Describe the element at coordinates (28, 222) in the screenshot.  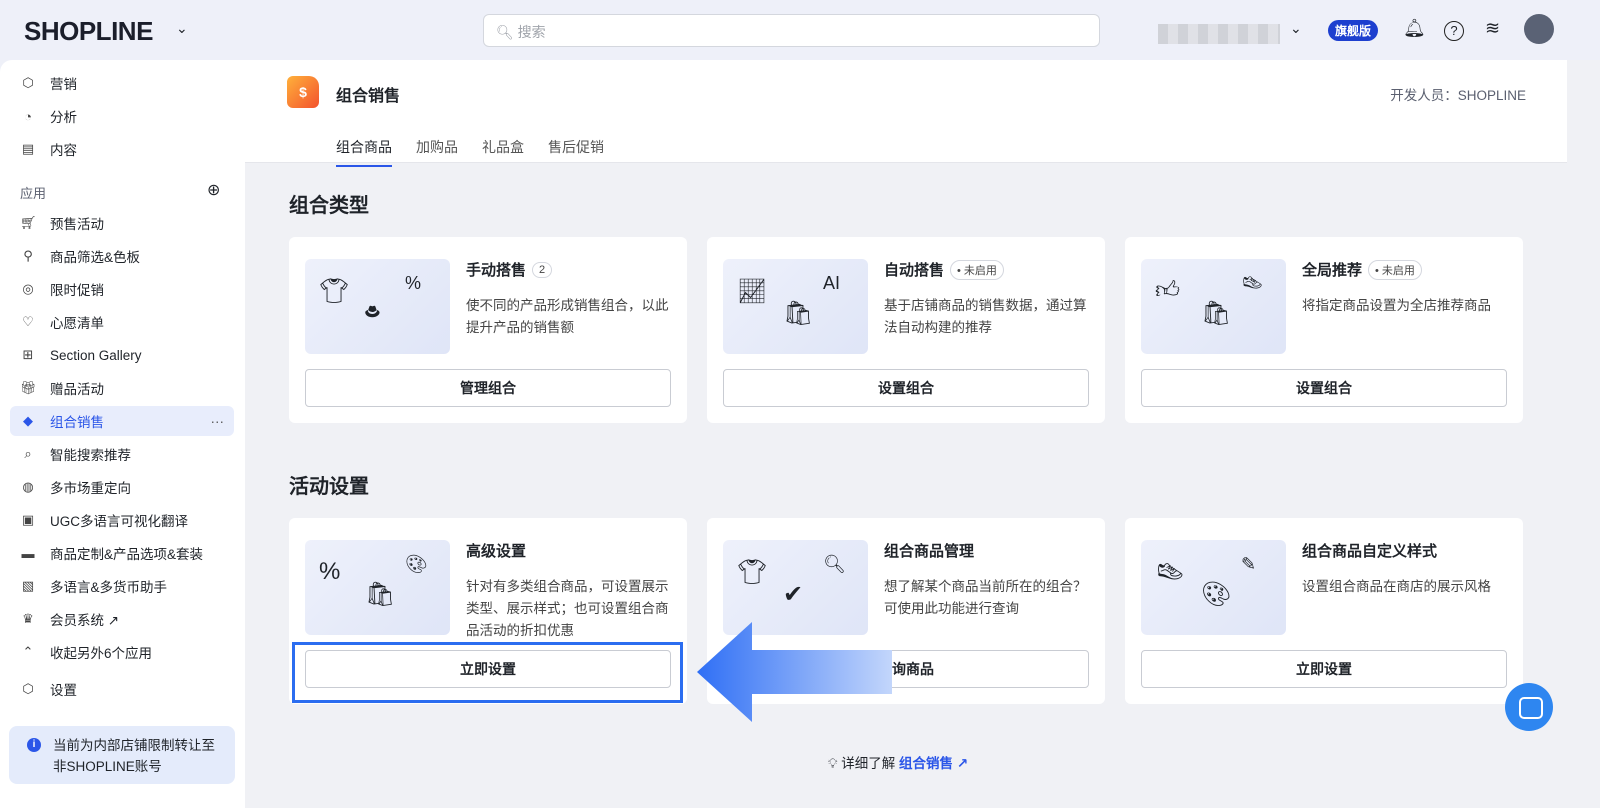
I see `app-icon: 🛒︎` at that location.